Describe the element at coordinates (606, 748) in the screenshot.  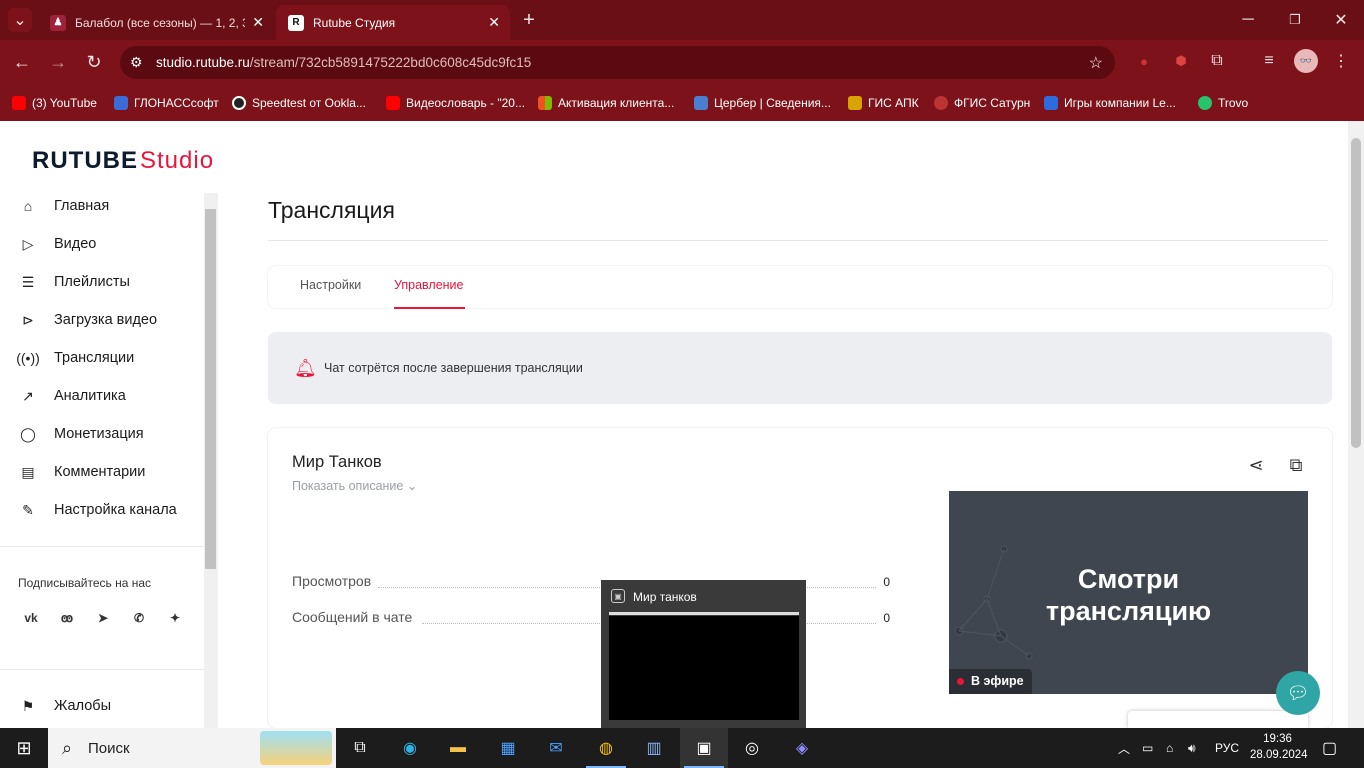
I see `chrome-icon: ◍` at that location.